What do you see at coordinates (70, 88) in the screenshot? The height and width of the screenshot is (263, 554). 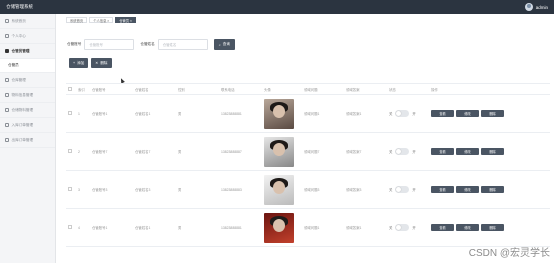 I see `select-all-checkbox` at bounding box center [70, 88].